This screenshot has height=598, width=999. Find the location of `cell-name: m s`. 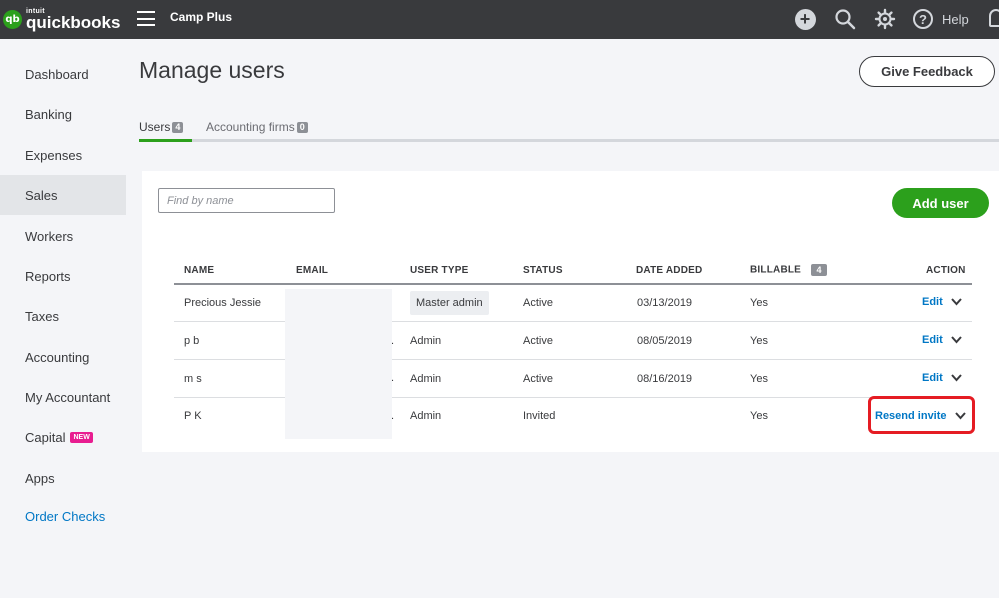

cell-name: m s is located at coordinates (193, 379).